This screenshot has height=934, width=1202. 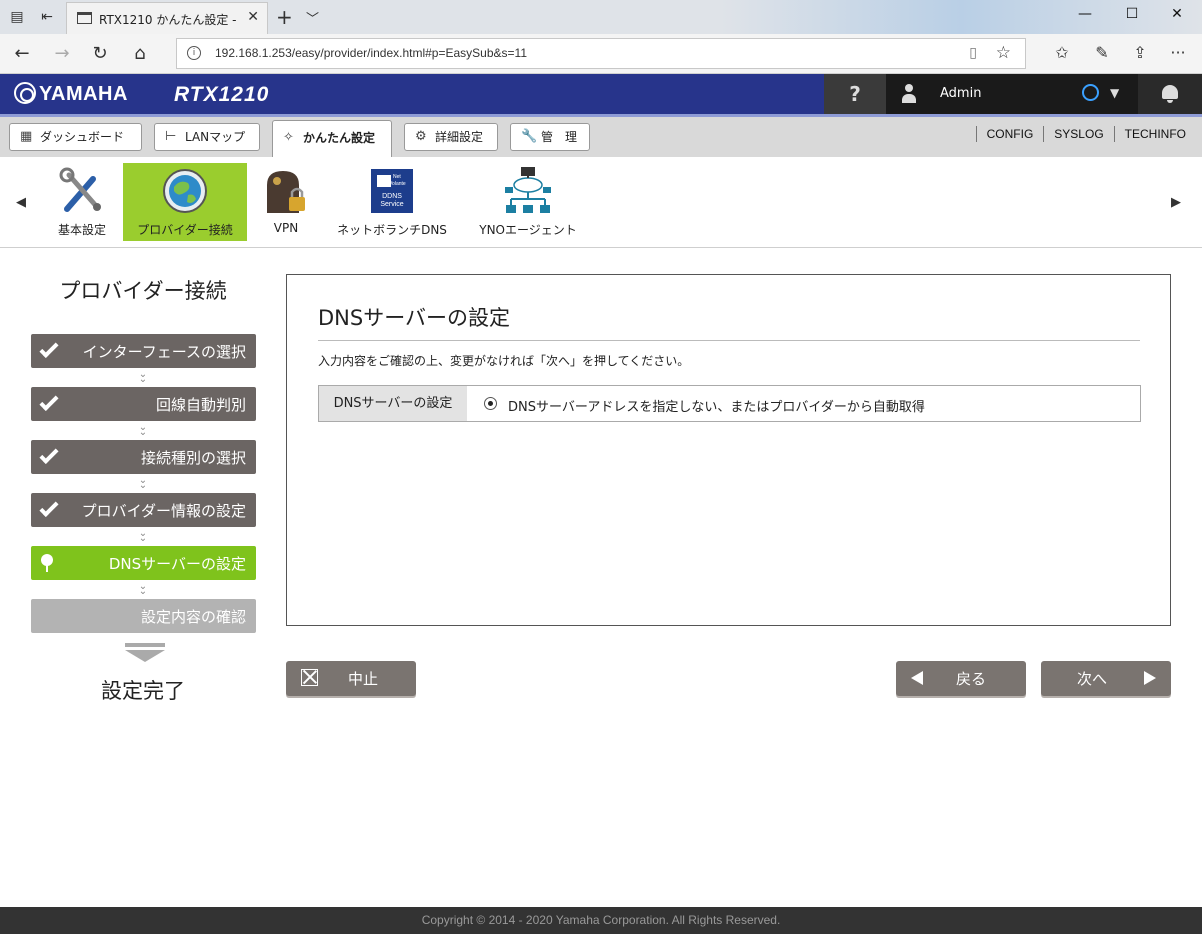 What do you see at coordinates (185, 202) in the screenshot?
I see `submenu-provider-connection: プロバイダー接続` at bounding box center [185, 202].